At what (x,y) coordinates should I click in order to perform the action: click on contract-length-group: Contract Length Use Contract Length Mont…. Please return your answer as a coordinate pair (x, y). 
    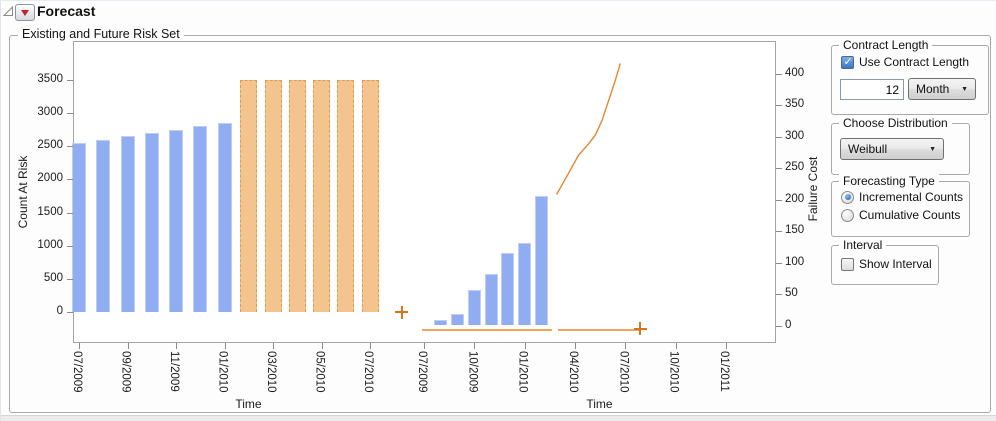
    Looking at the image, I should click on (910, 76).